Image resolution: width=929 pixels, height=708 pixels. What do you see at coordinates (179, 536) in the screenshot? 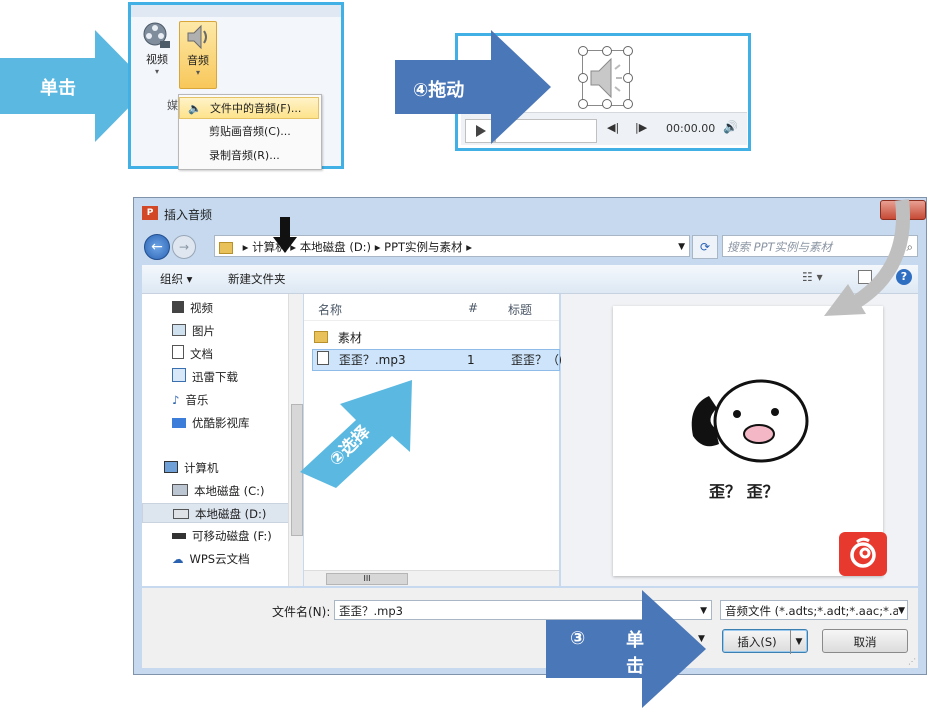
I see `removable-drive-icon` at bounding box center [179, 536].